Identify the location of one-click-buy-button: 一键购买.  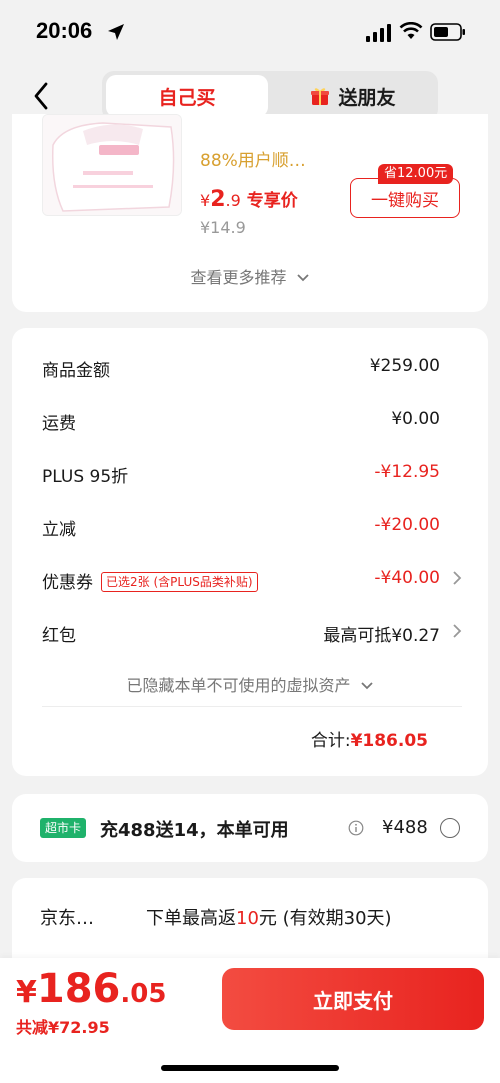
(405, 198).